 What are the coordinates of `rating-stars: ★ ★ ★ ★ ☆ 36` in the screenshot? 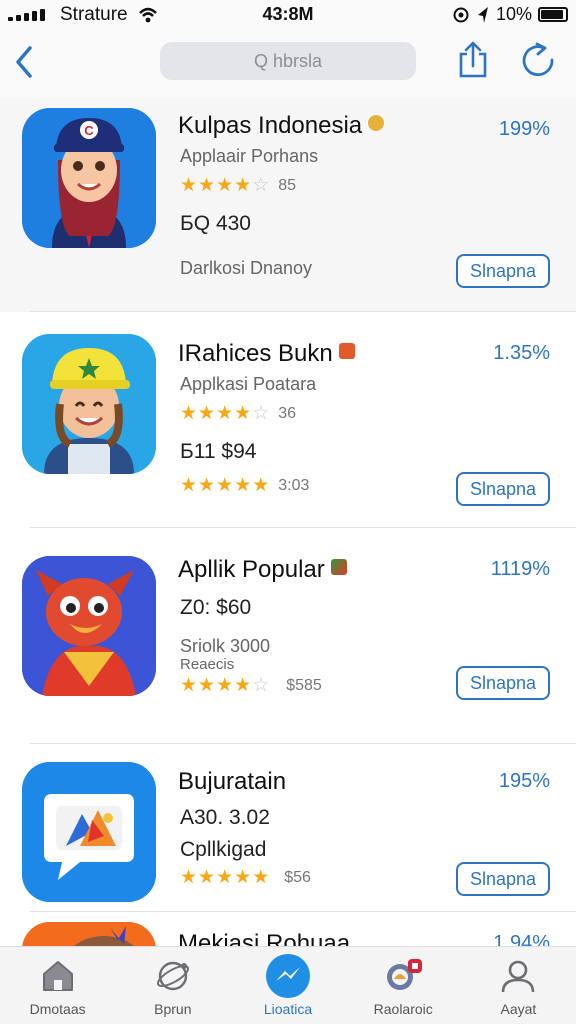 It's located at (238, 413).